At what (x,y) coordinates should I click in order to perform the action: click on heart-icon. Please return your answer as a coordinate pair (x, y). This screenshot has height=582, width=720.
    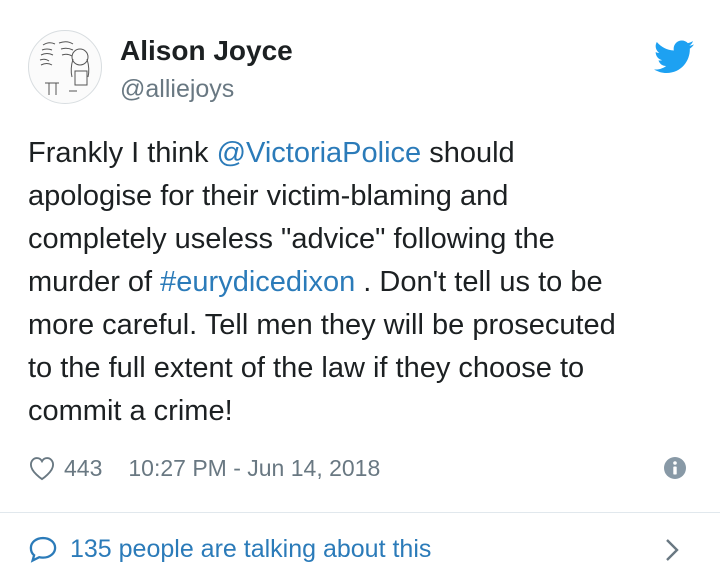
    Looking at the image, I should click on (42, 468).